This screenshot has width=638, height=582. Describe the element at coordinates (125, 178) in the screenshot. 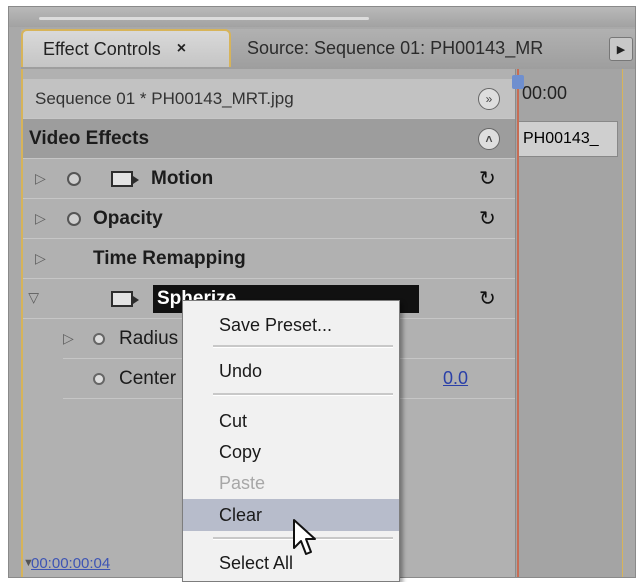

I see `motion-transform-icon` at that location.